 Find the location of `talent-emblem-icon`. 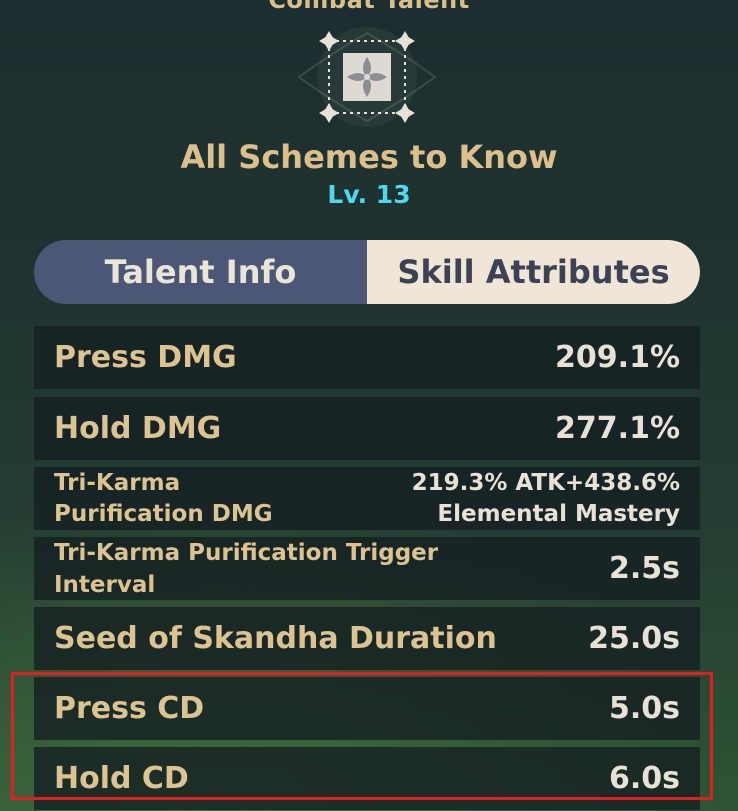

talent-emblem-icon is located at coordinates (367, 77).